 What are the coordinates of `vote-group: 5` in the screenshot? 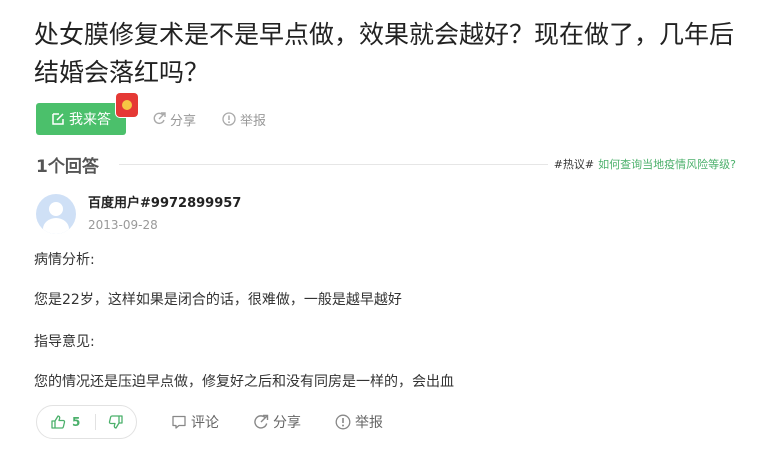 It's located at (86, 422).